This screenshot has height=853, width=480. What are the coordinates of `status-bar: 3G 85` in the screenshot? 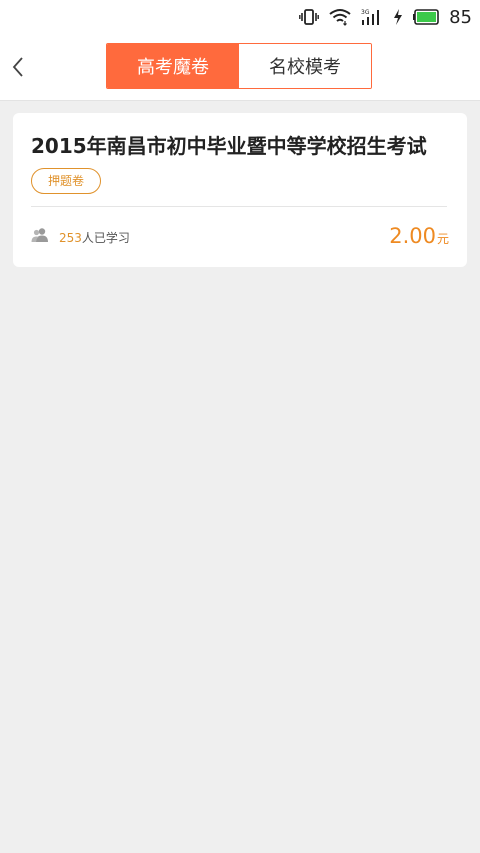 It's located at (240, 17).